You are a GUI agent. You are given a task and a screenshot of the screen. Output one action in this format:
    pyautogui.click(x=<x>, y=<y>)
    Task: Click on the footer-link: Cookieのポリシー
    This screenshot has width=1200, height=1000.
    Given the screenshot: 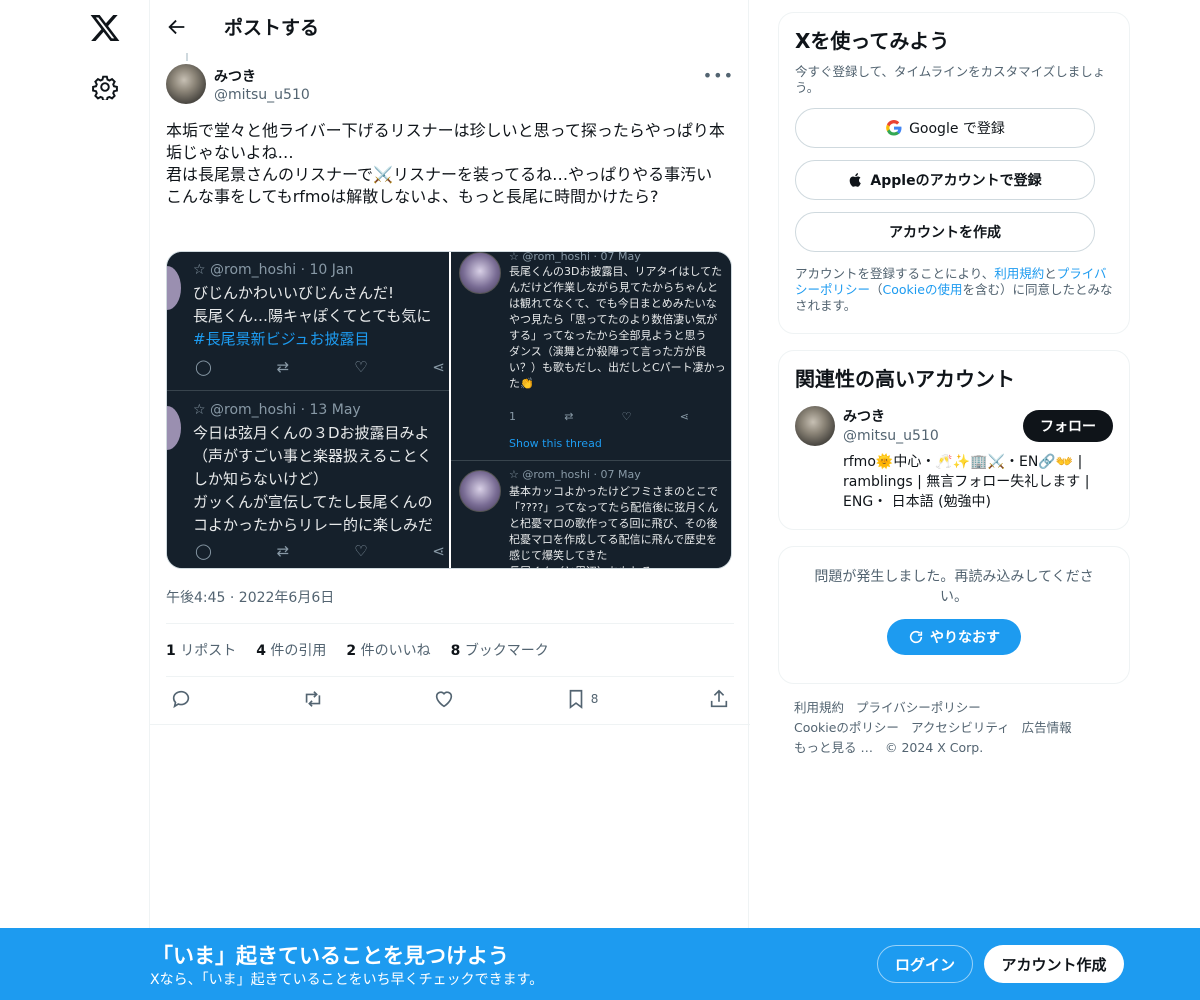 What is the action you would take?
    pyautogui.click(x=846, y=727)
    